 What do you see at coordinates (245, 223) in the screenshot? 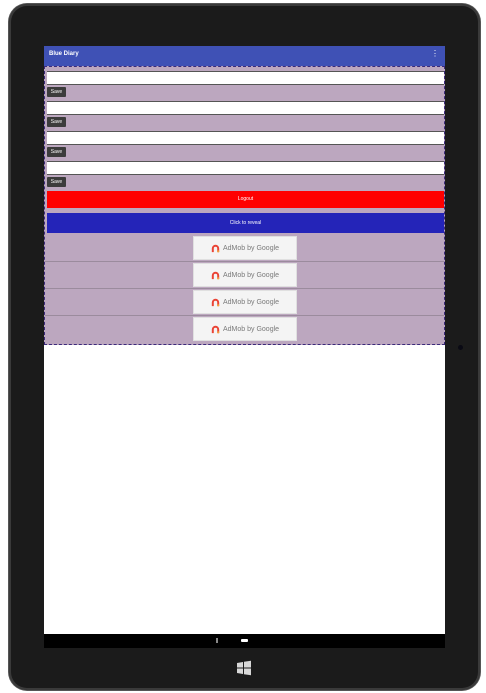
I see `reveal-button: Click to reveal` at bounding box center [245, 223].